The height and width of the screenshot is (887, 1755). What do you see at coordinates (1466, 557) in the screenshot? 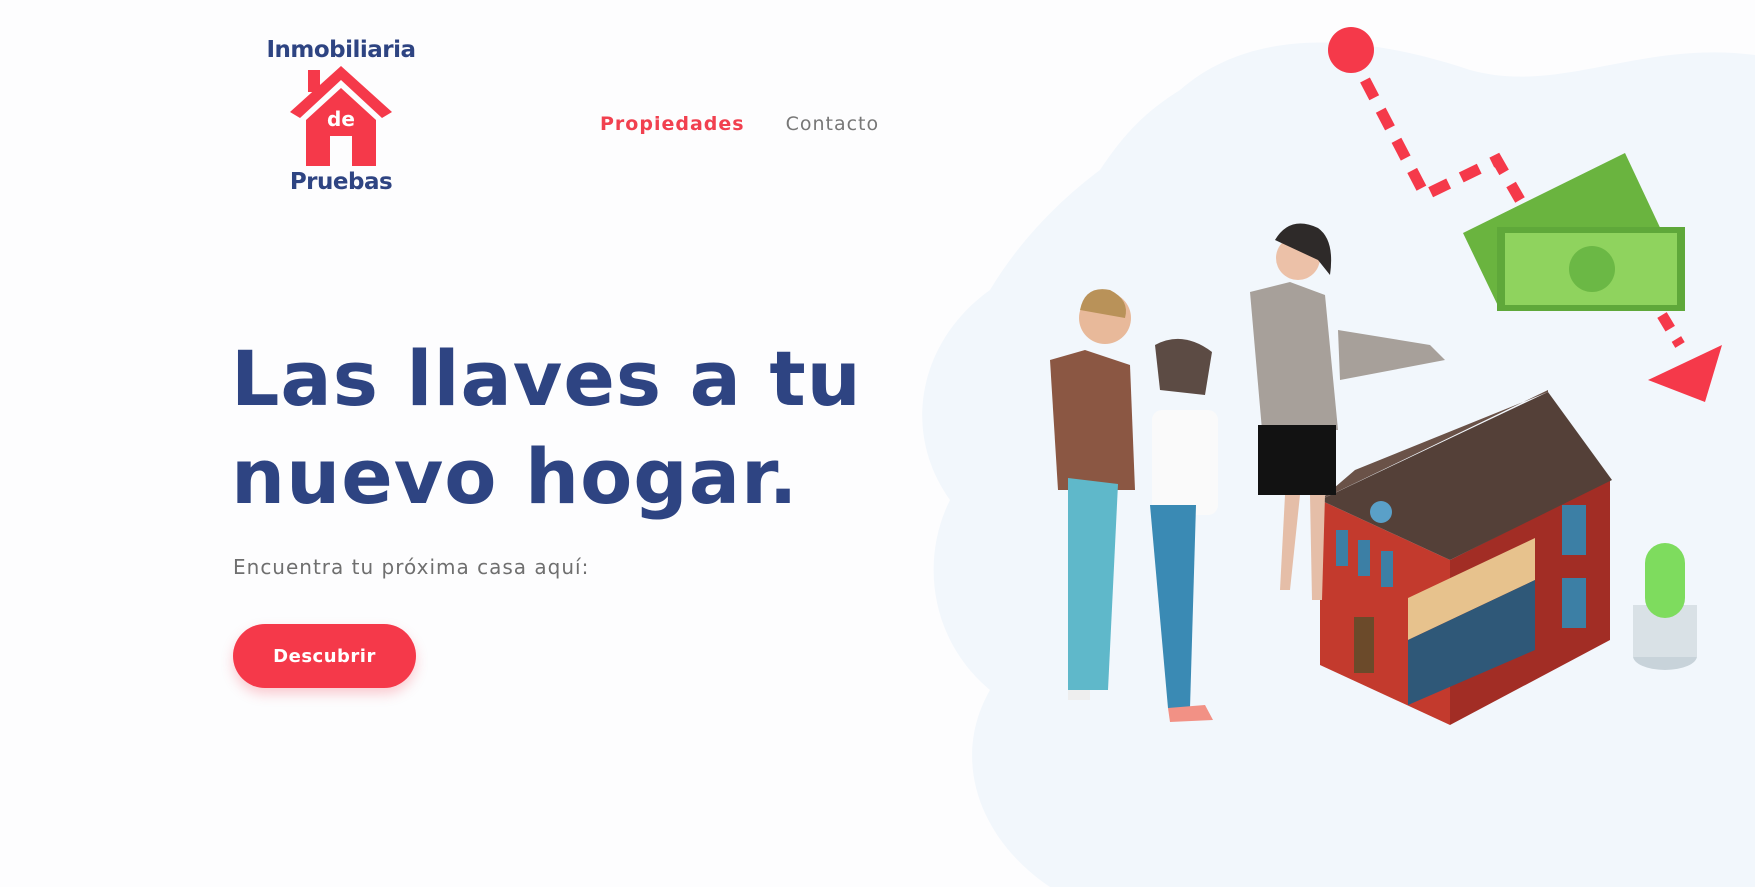
I see `house-icon` at bounding box center [1466, 557].